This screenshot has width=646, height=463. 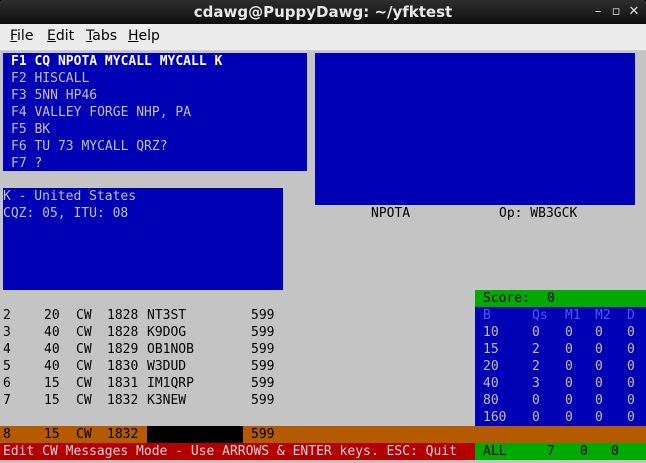 What do you see at coordinates (616, 12) in the screenshot?
I see `maximize-icon: ▫` at bounding box center [616, 12].